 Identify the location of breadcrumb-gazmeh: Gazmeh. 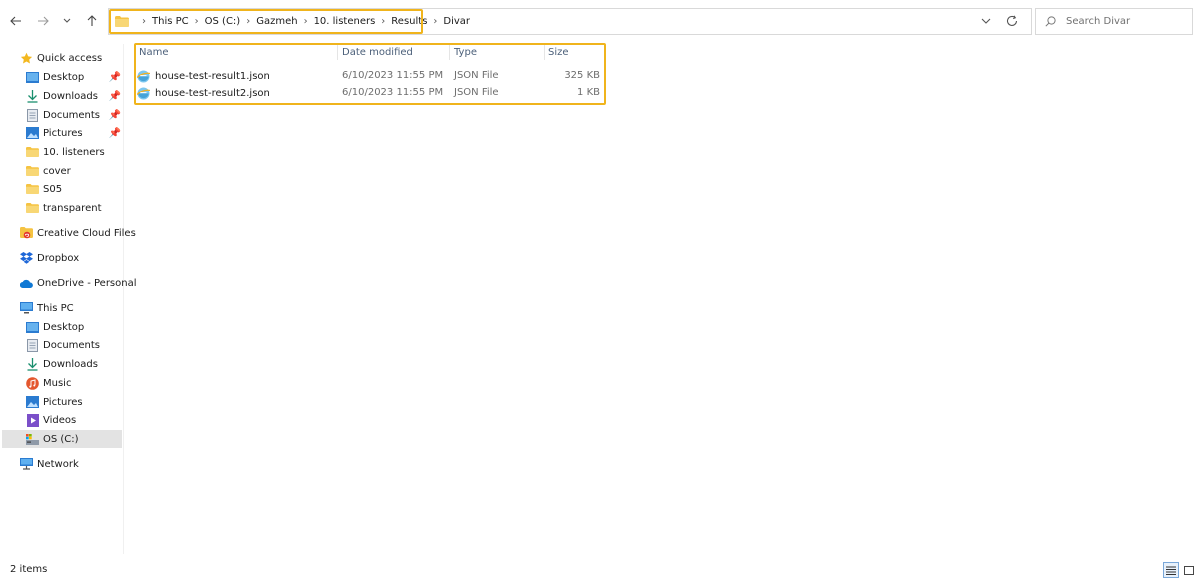
(276, 21).